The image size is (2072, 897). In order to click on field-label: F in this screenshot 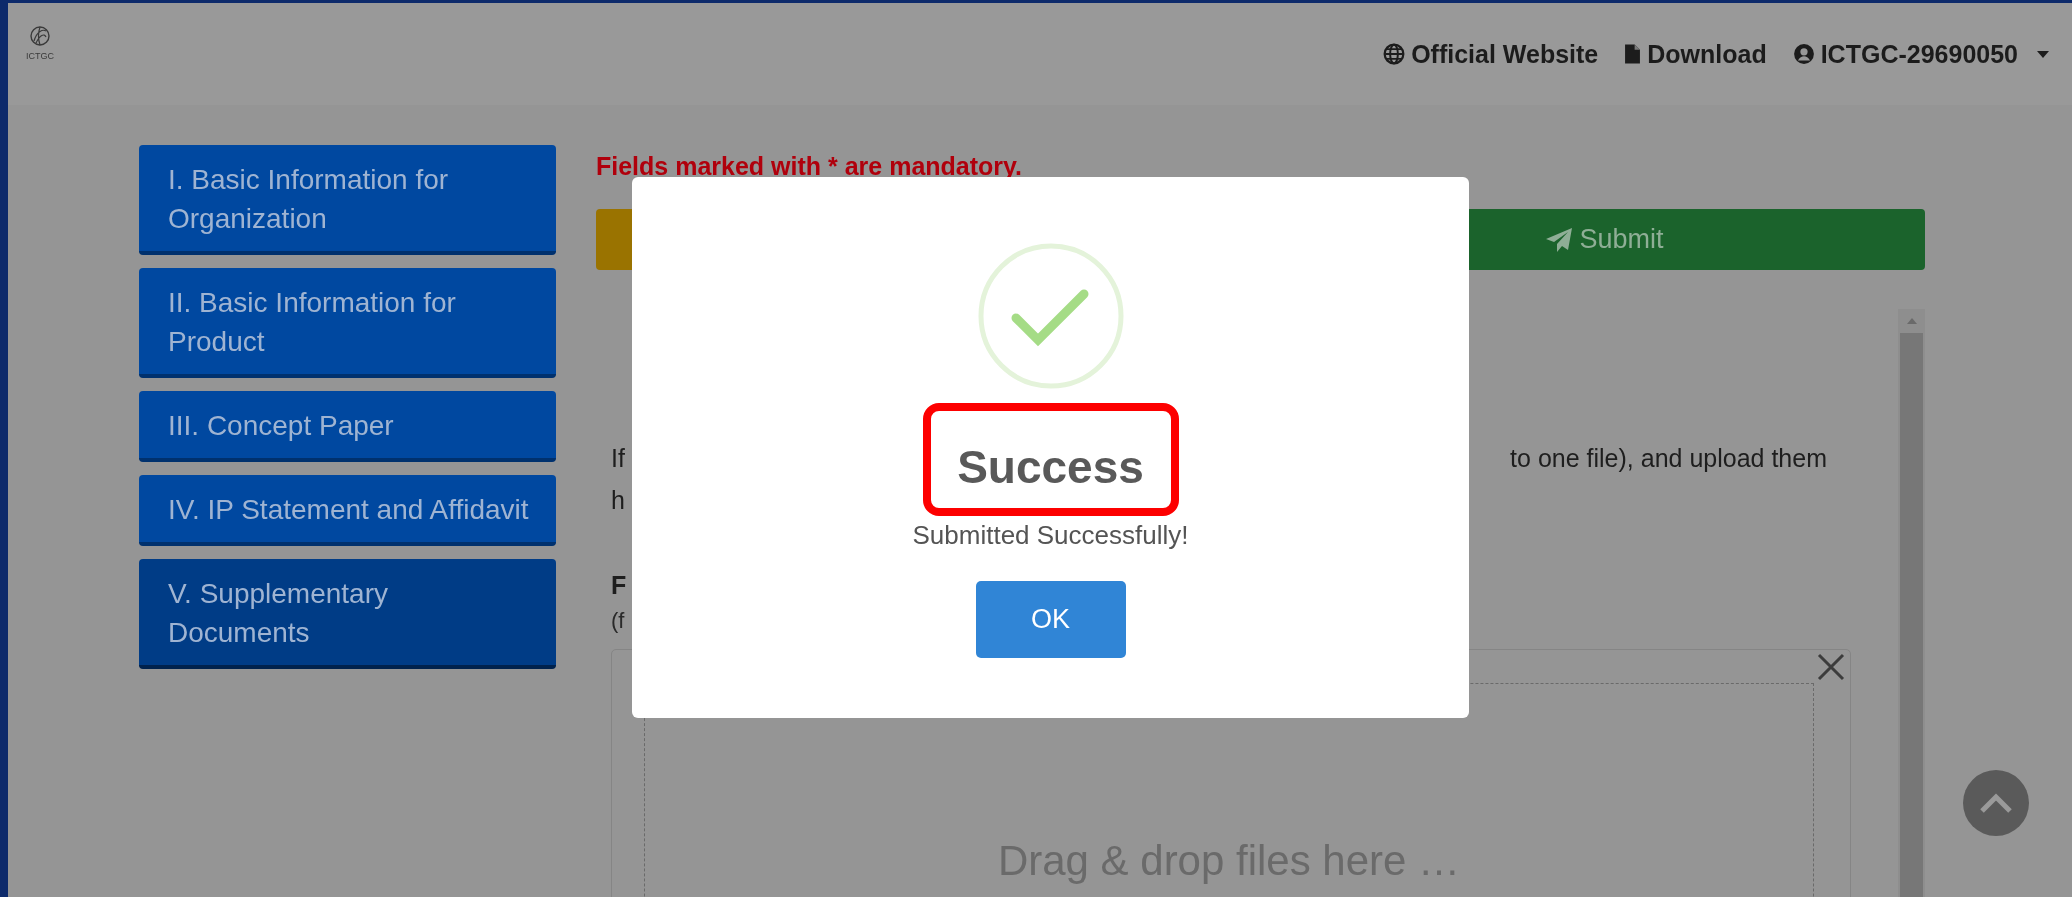, I will do `click(619, 585)`.